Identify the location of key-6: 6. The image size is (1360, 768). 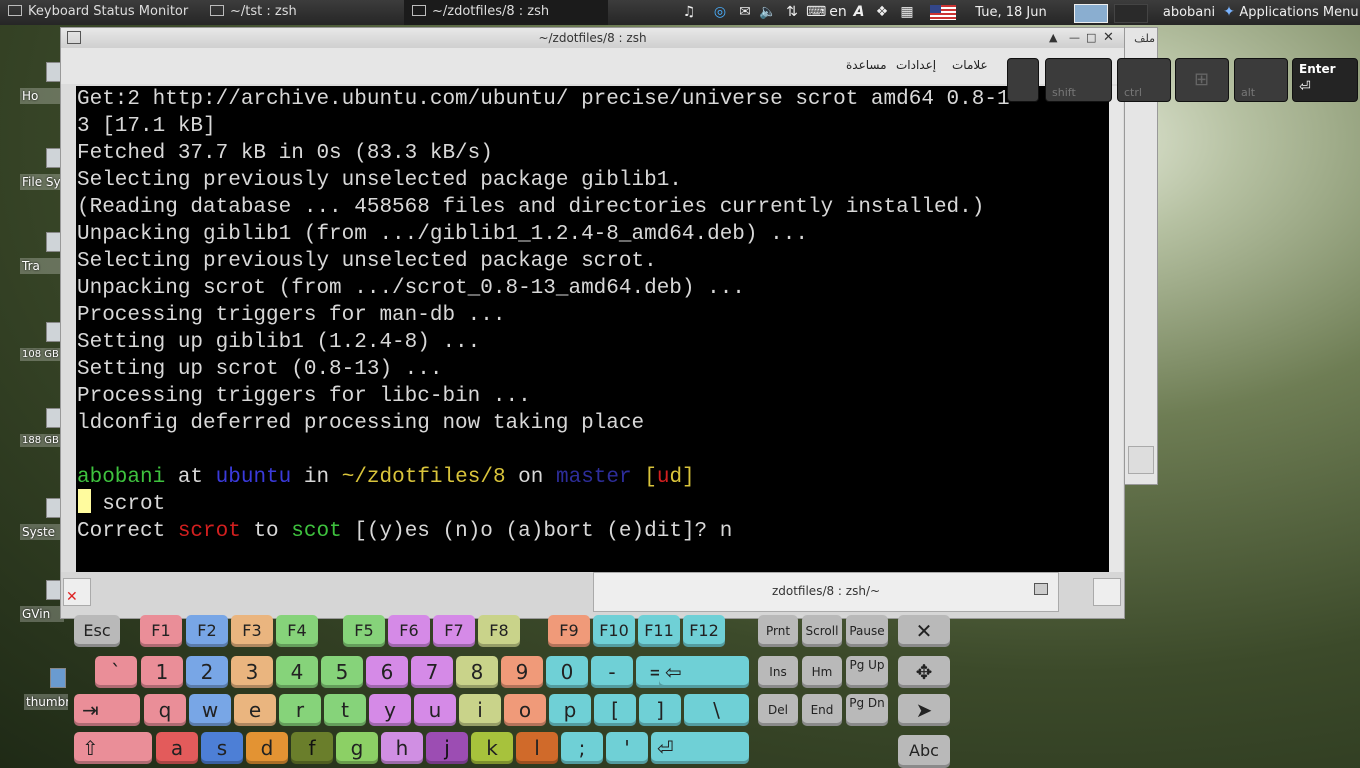
(387, 672).